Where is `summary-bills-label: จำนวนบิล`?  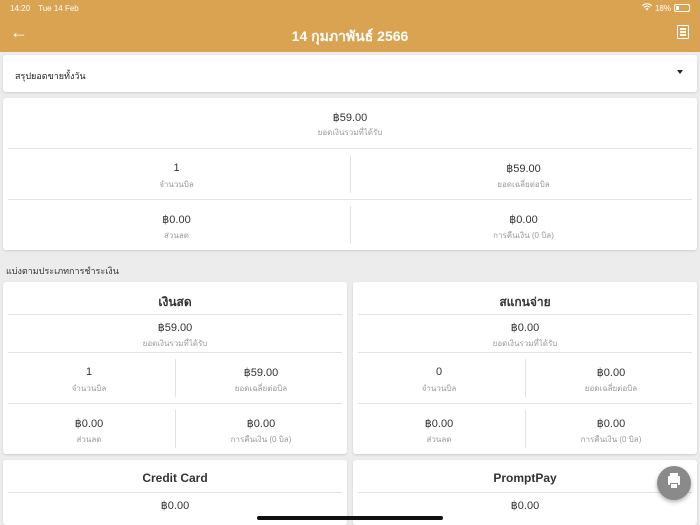 summary-bills-label: จำนวนบิล is located at coordinates (176, 184).